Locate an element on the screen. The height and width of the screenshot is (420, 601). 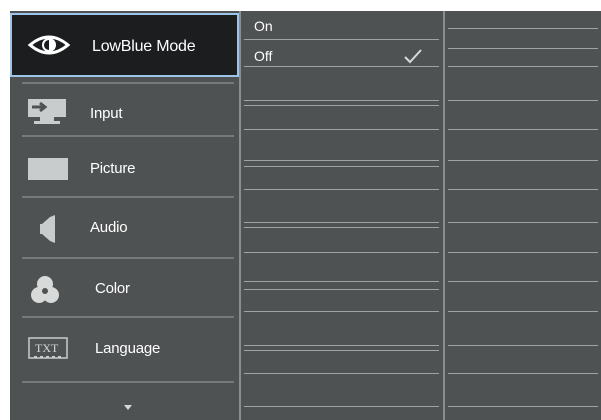
menu-item-color: Color is located at coordinates (124, 289).